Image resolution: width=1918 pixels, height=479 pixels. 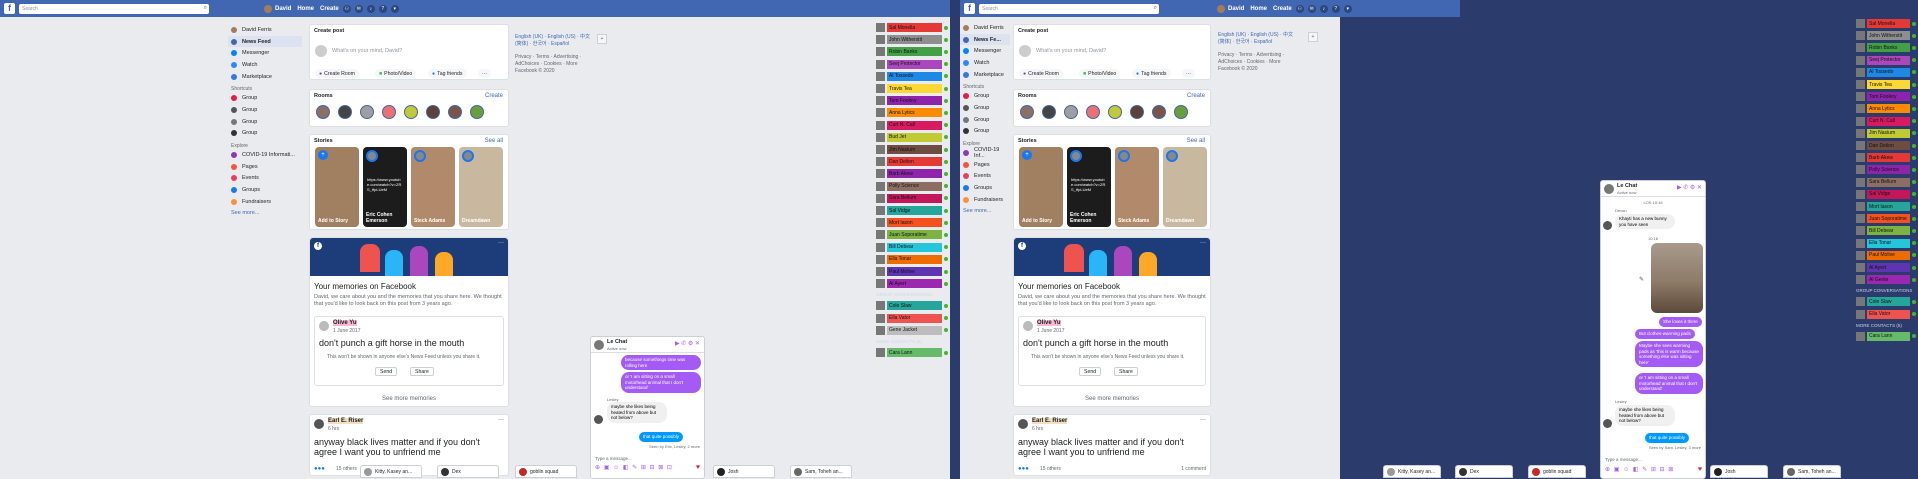 I want to click on contact-item: Al Ayert, so click(x=912, y=283).